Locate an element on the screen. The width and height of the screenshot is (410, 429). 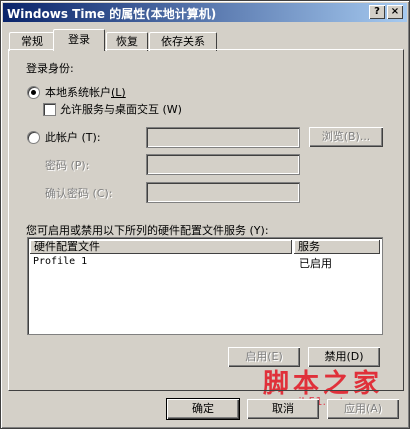
disable-button: 禁用(D) is located at coordinates (344, 357).